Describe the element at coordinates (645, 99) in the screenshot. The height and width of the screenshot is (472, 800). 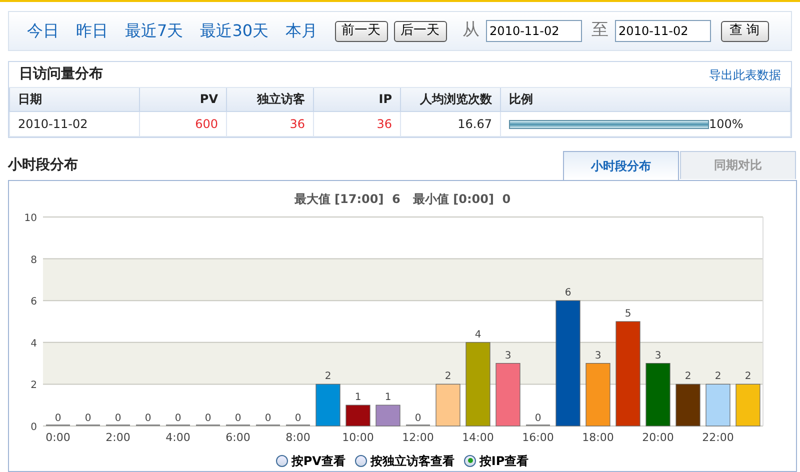
I see `column-header: 比例` at that location.